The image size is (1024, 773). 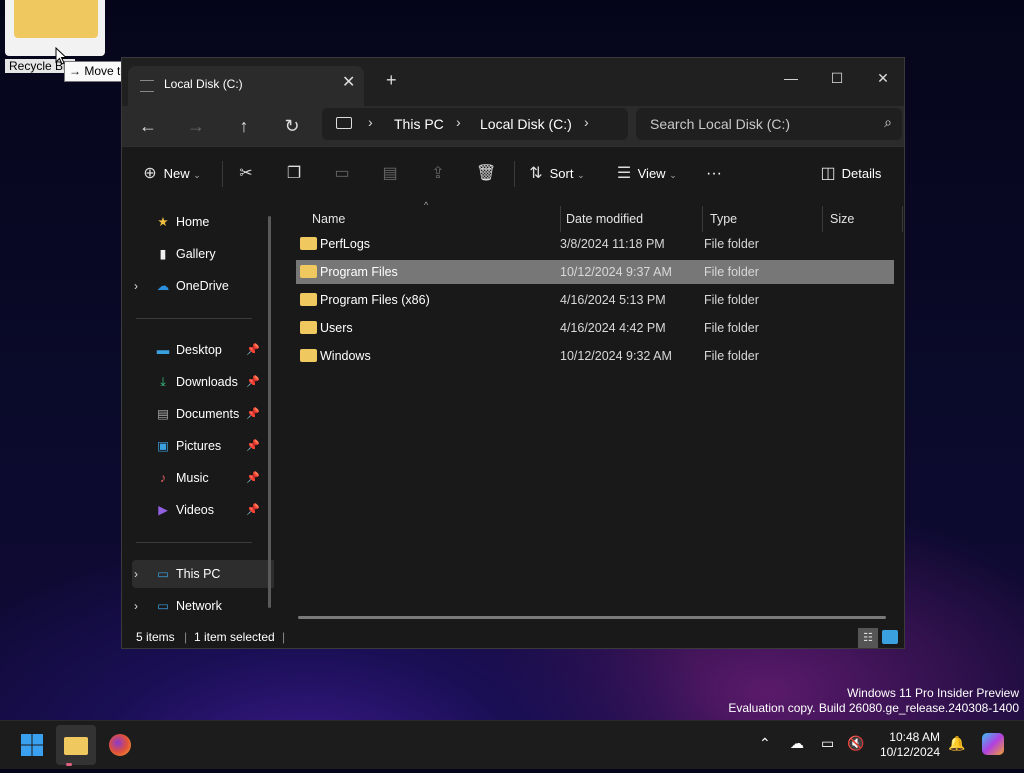 I want to click on sort-button: ⇅ Sort ⌄, so click(x=555, y=174).